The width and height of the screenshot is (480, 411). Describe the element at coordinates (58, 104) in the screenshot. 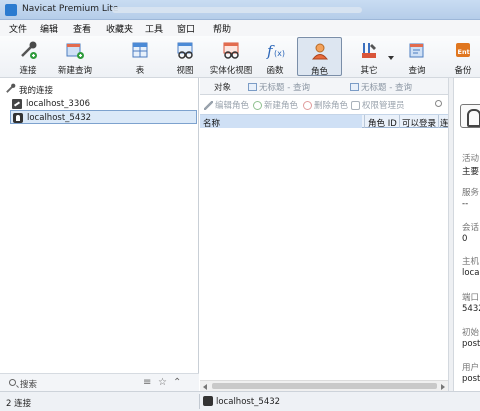

I see `connection-label: localhost_3306` at that location.